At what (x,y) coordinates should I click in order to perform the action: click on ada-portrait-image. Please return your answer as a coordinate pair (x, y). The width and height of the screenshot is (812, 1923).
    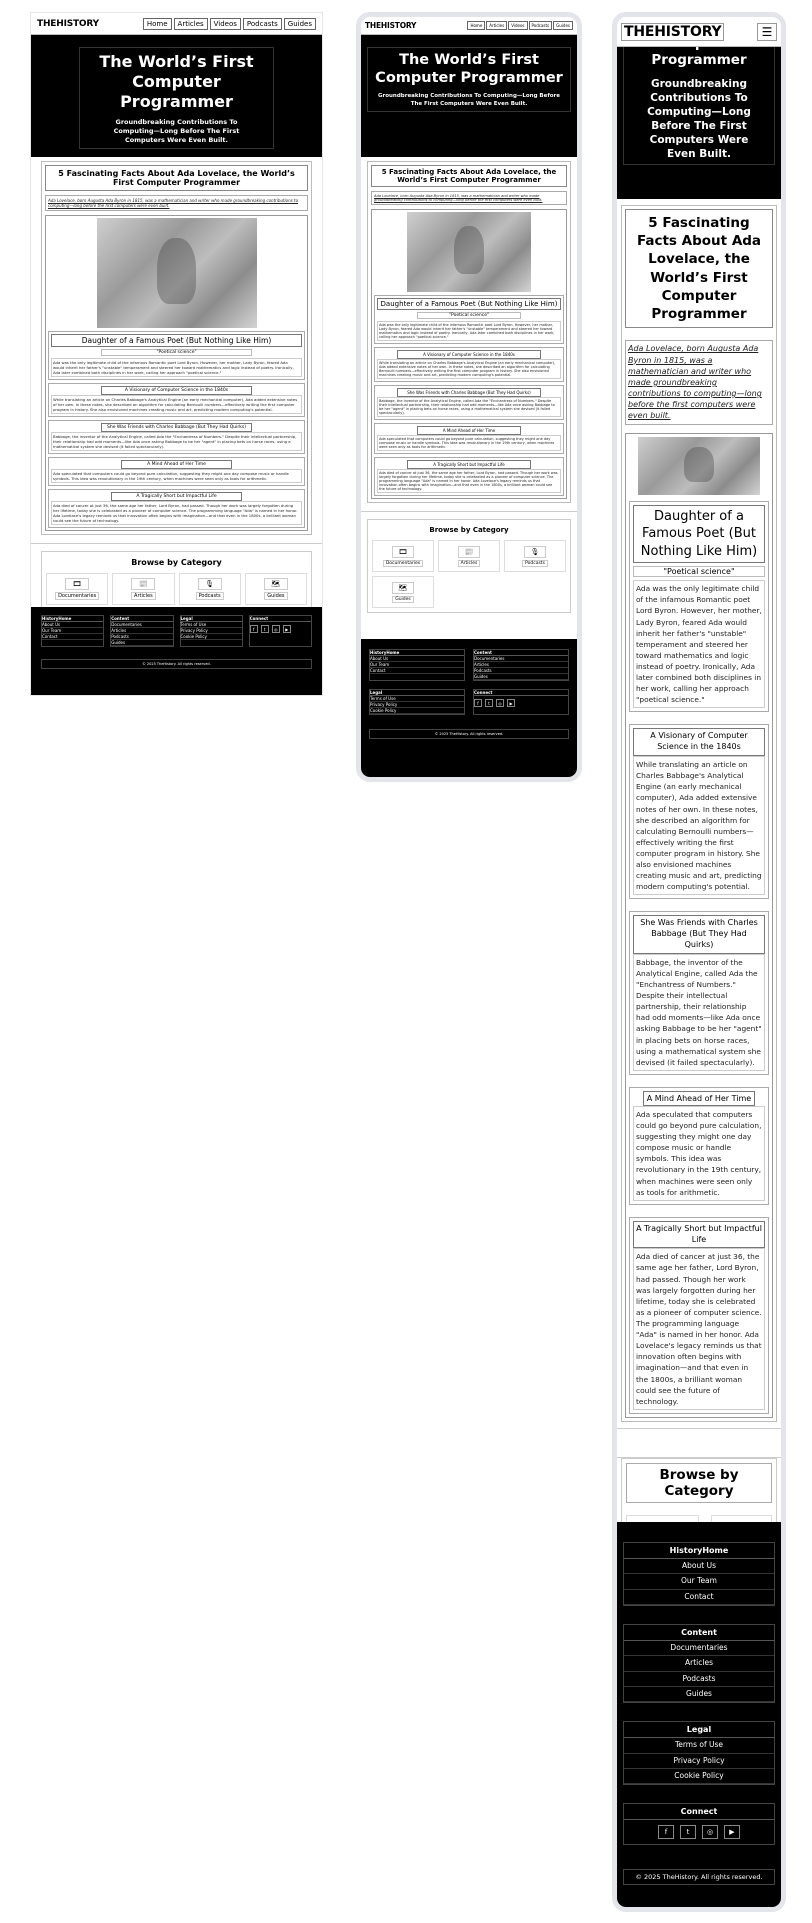
    Looking at the image, I should click on (699, 465).